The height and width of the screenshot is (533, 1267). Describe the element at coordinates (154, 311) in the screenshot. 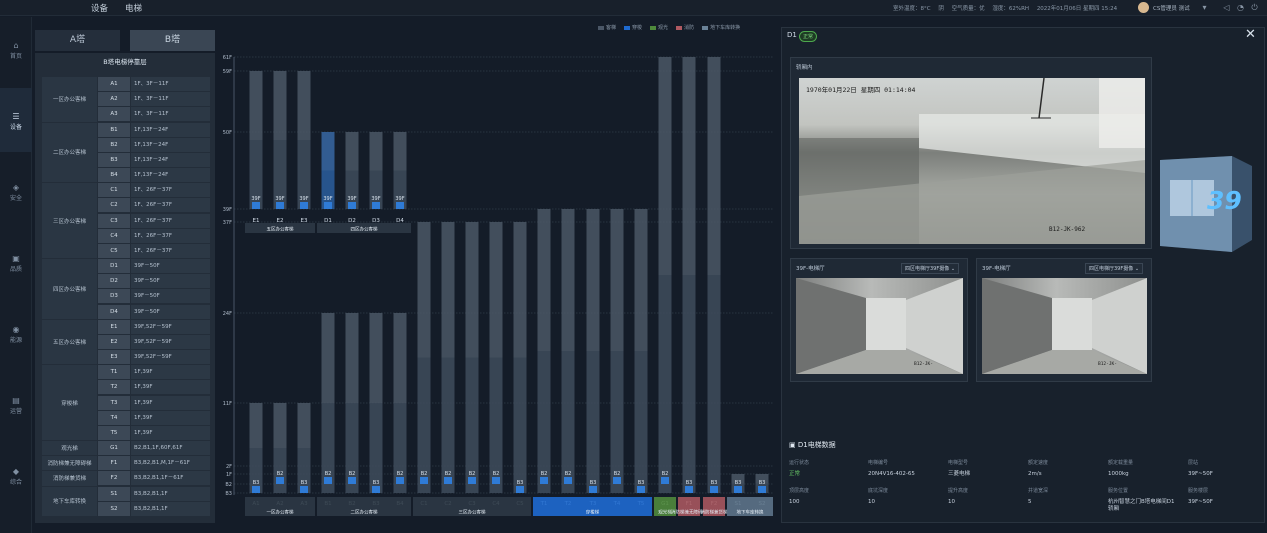

I see `table-row: D4 39F－50F` at that location.